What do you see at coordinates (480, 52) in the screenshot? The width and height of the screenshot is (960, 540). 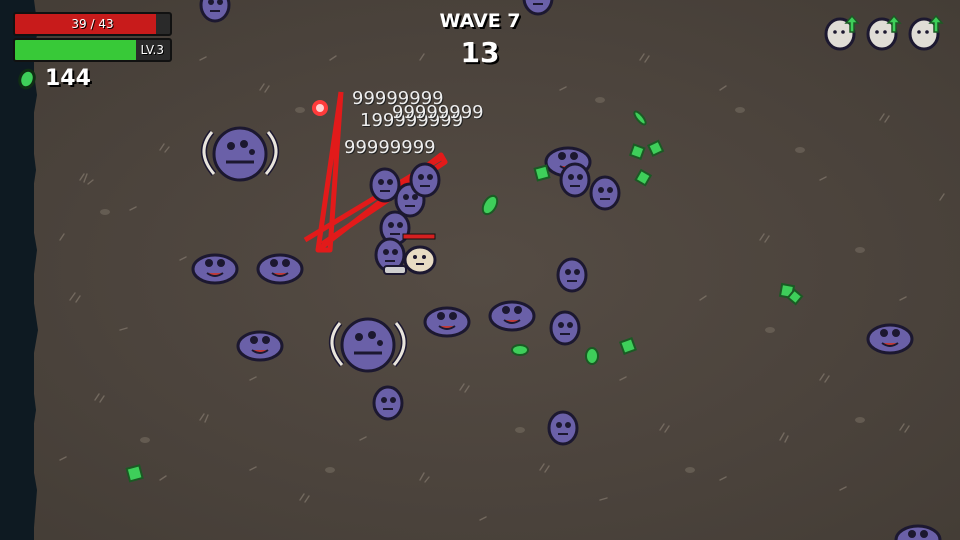 I see `wave-timer: 13` at bounding box center [480, 52].